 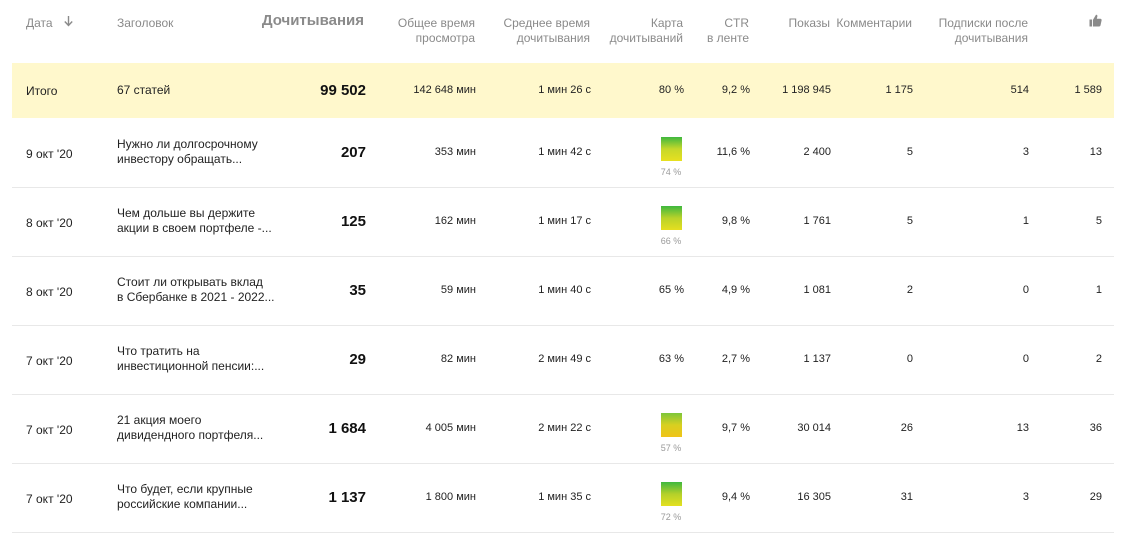 I want to click on row-likes: 5, so click(x=1098, y=221).